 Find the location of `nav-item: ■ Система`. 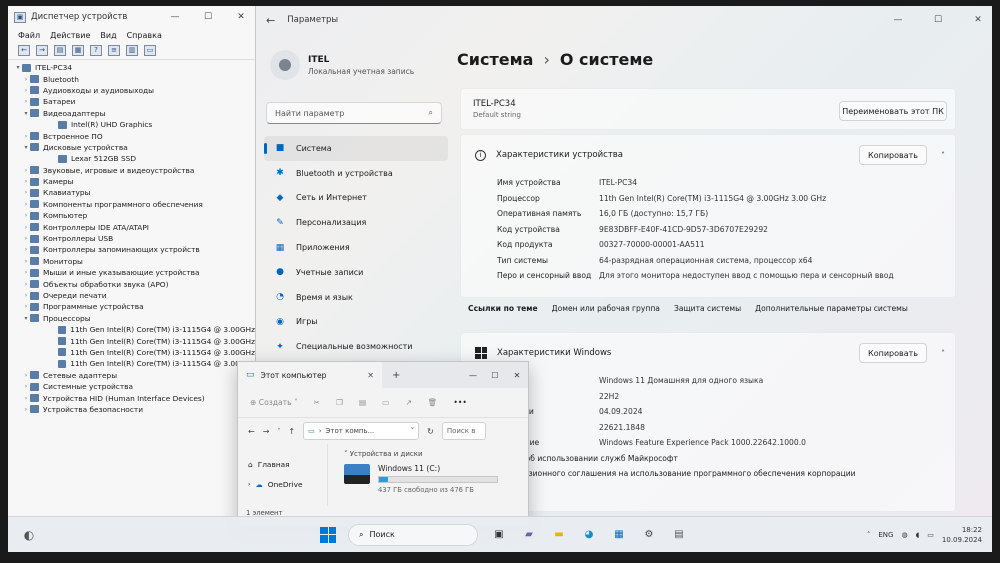

nav-item: ■ Система is located at coordinates (356, 148).